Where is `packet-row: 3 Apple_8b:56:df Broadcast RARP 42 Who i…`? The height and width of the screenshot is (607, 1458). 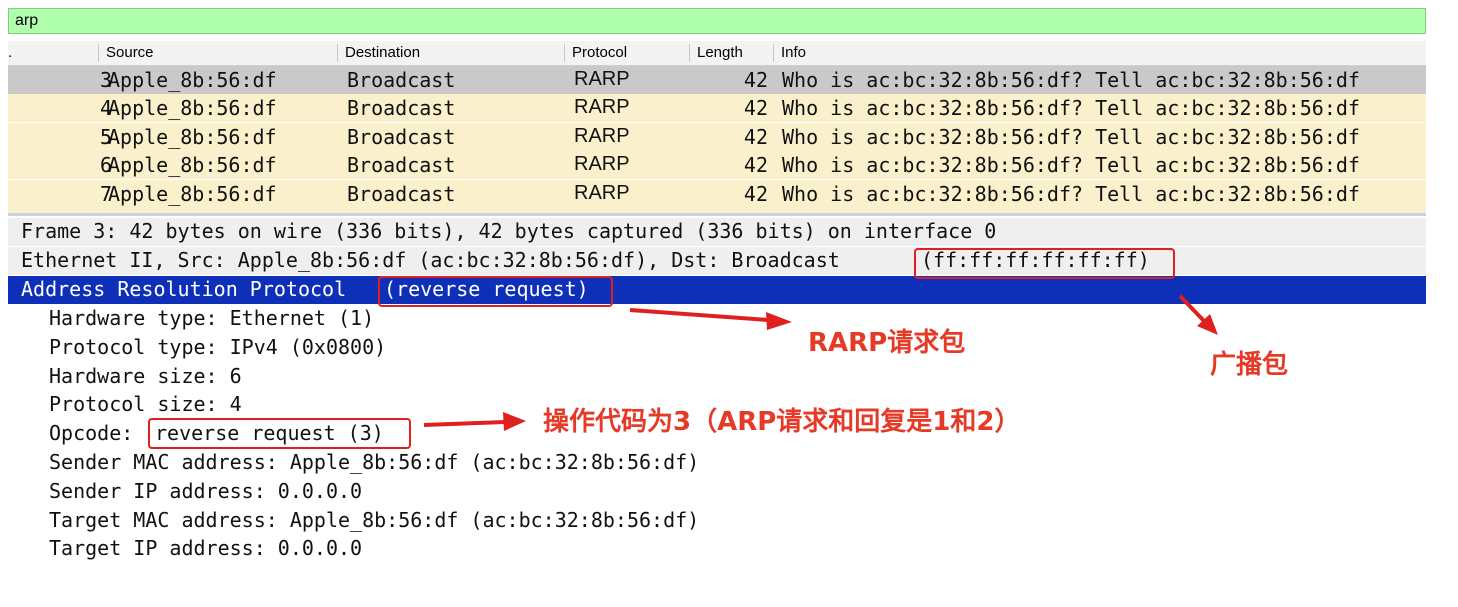 packet-row: 3 Apple_8b:56:df Broadcast RARP 42 Who i… is located at coordinates (717, 80).